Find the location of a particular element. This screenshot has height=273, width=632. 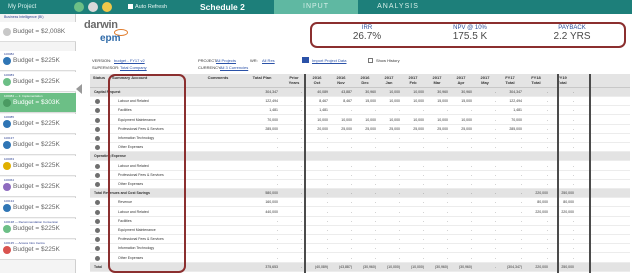

show-history-checkbox is located at coordinates (370, 60).